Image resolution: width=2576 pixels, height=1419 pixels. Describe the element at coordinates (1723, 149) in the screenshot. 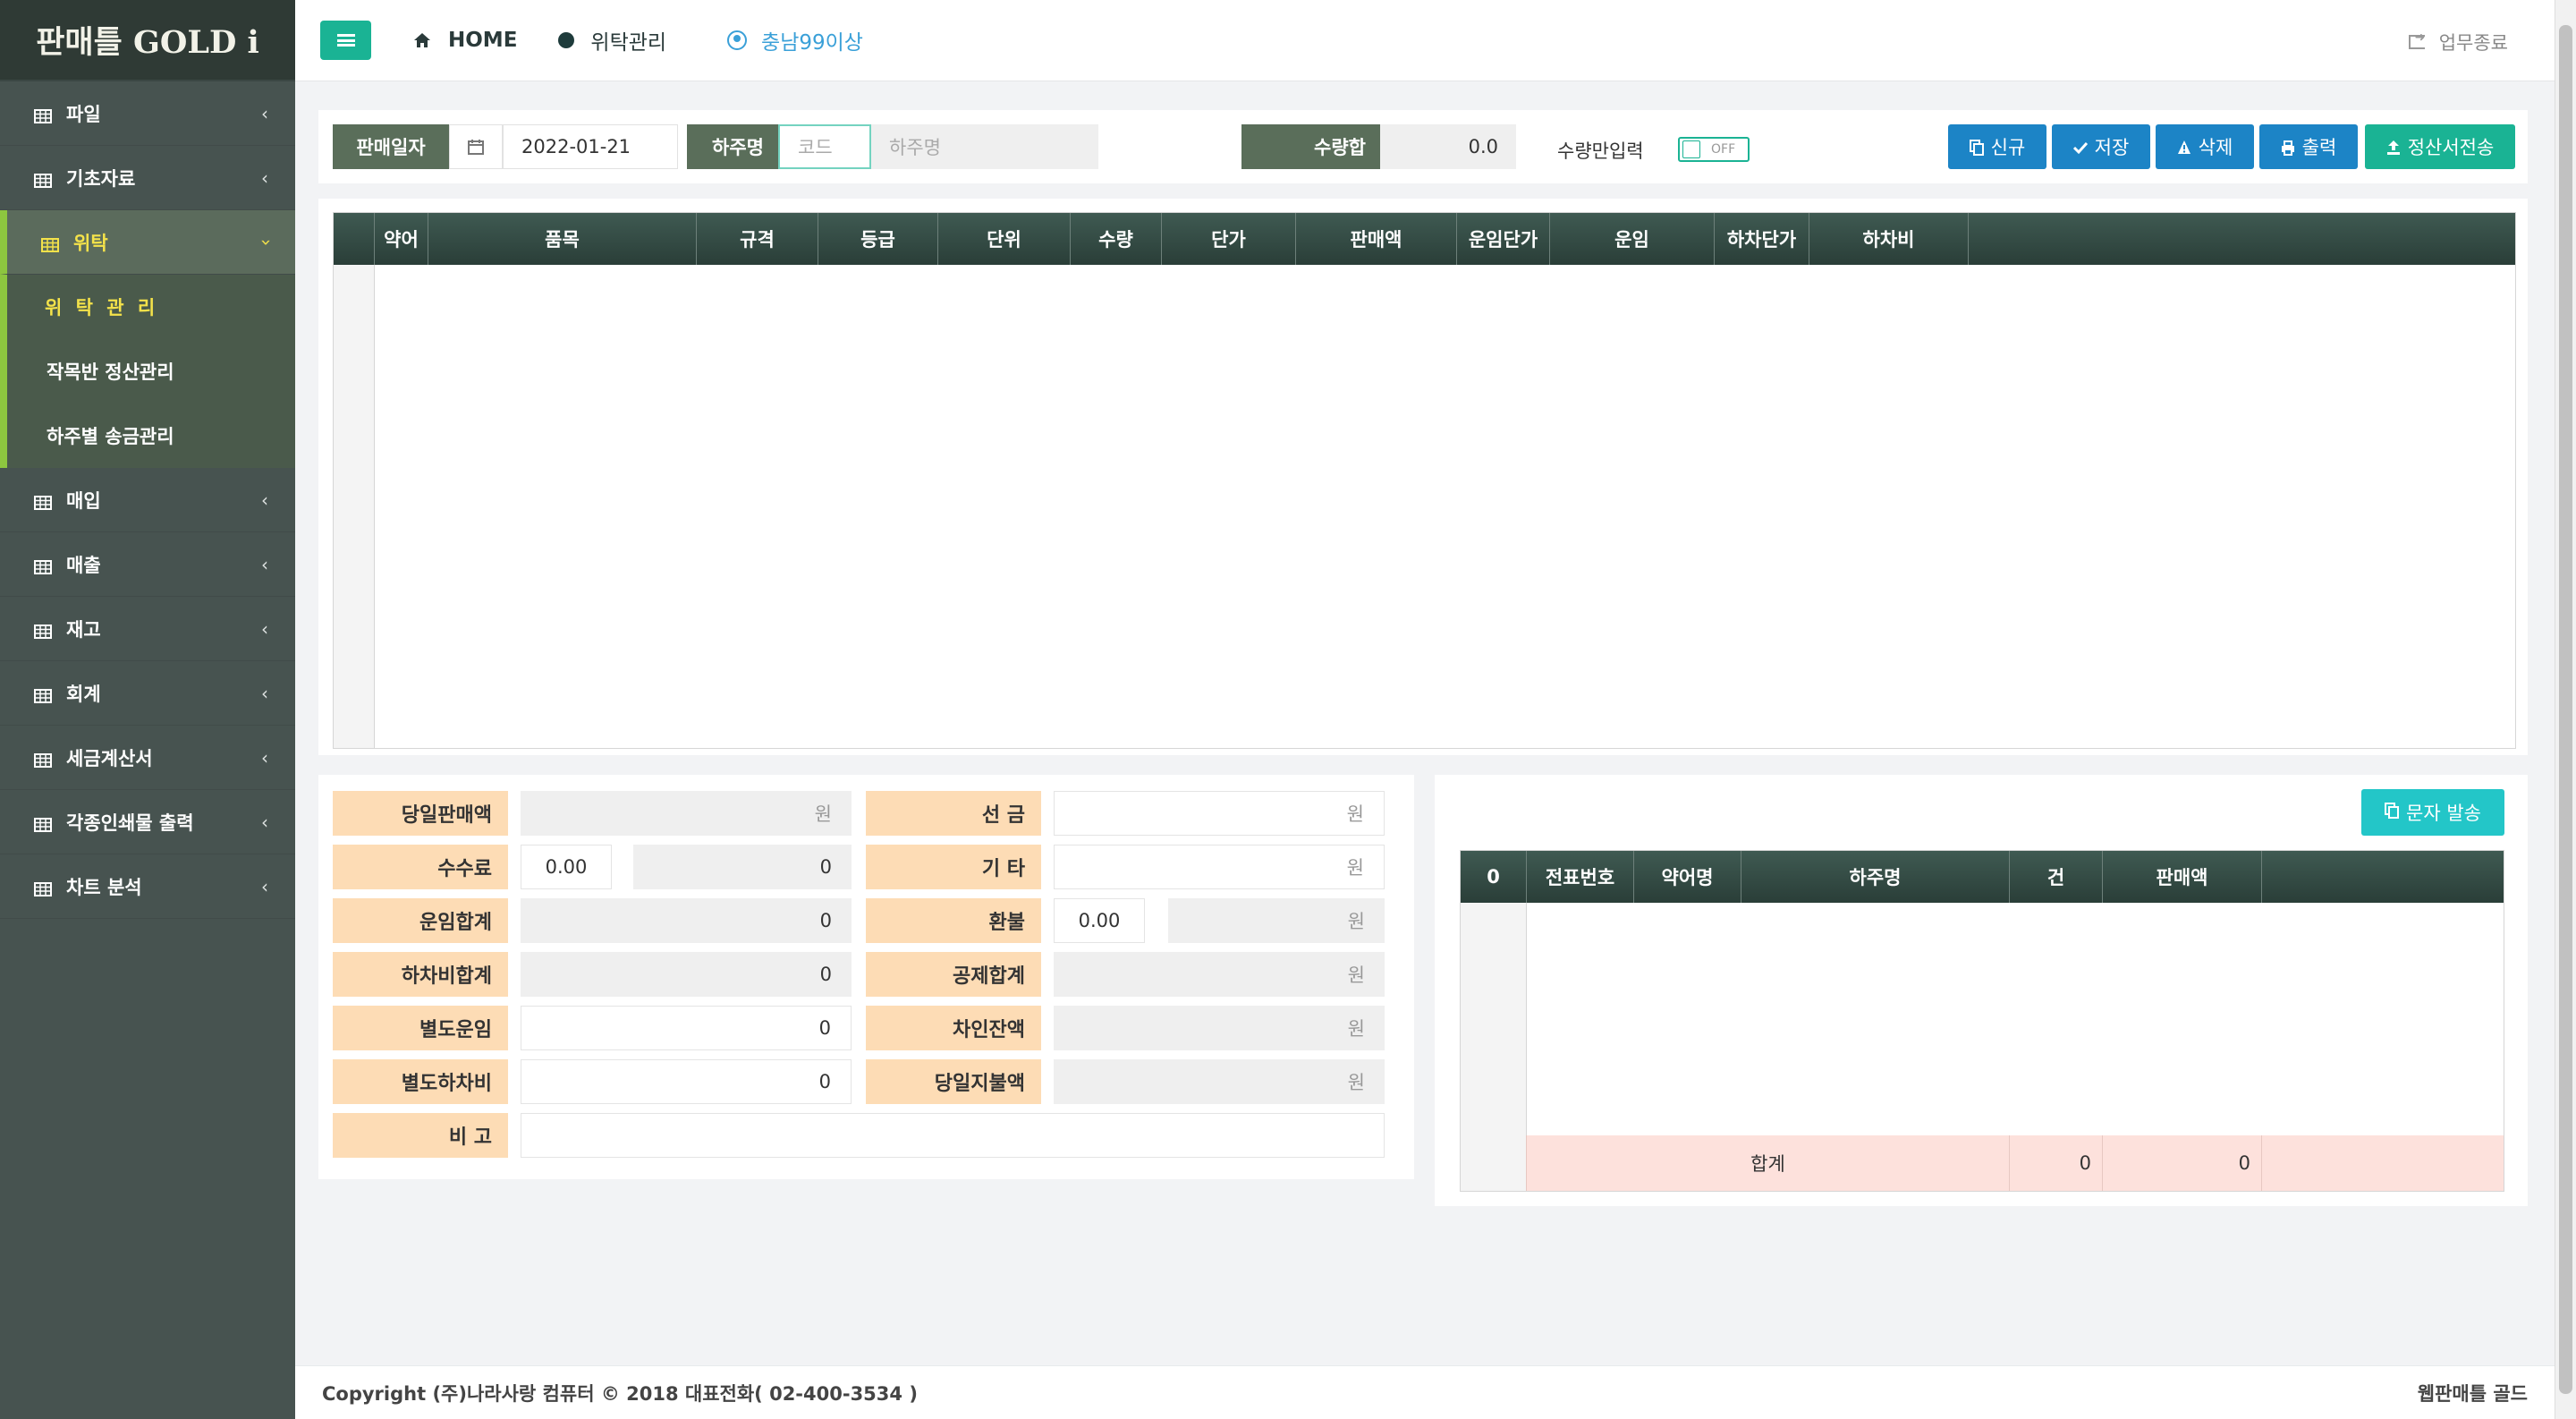

I see `toggle-state: OFF` at that location.